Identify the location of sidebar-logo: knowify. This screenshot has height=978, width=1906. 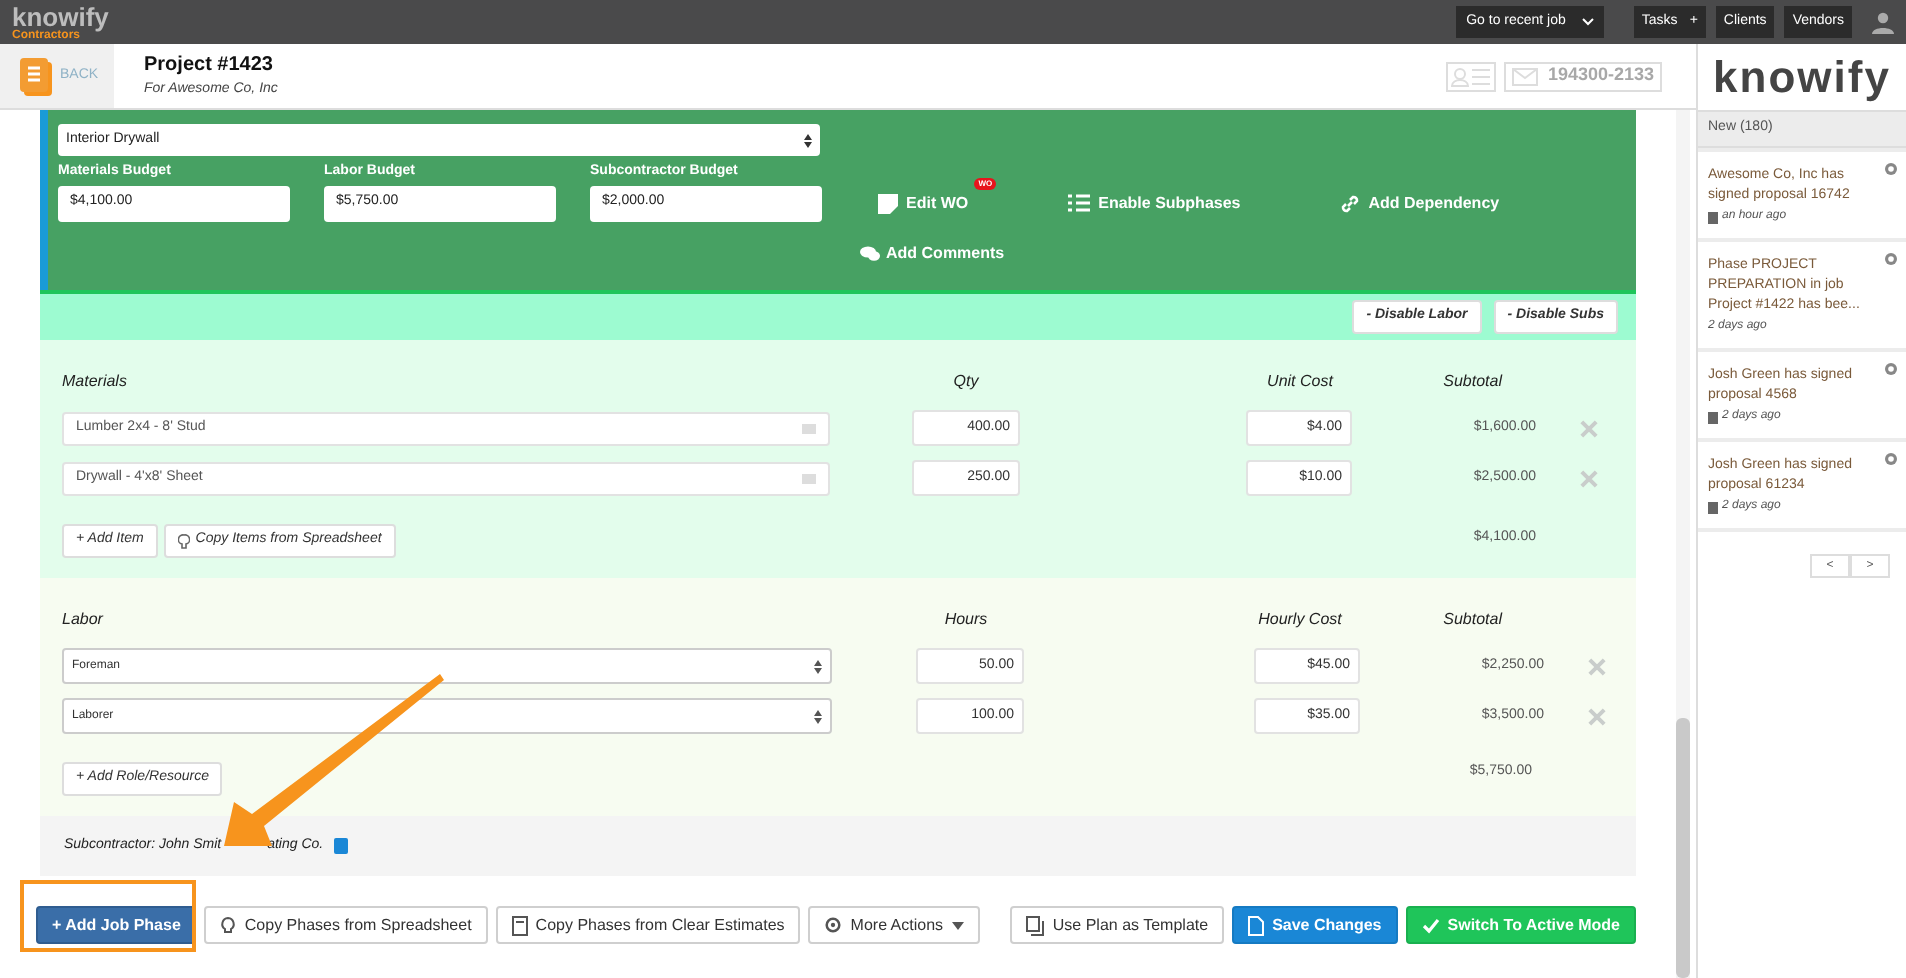
(1802, 78).